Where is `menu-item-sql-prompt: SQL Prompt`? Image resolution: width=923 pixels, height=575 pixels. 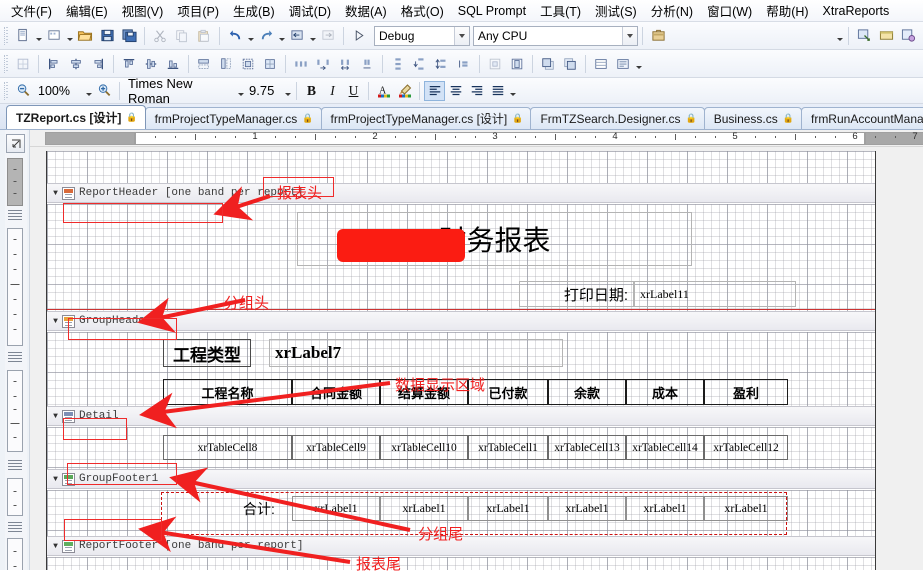 menu-item-sql-prompt: SQL Prompt is located at coordinates (492, 11).